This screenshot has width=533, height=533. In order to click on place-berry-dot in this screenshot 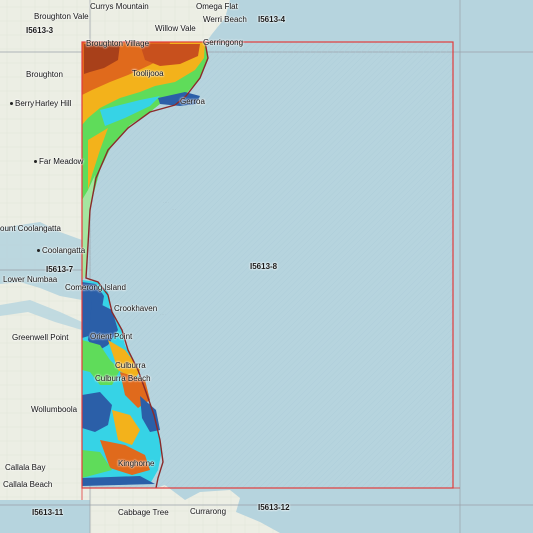, I will do `click(11, 104)`.